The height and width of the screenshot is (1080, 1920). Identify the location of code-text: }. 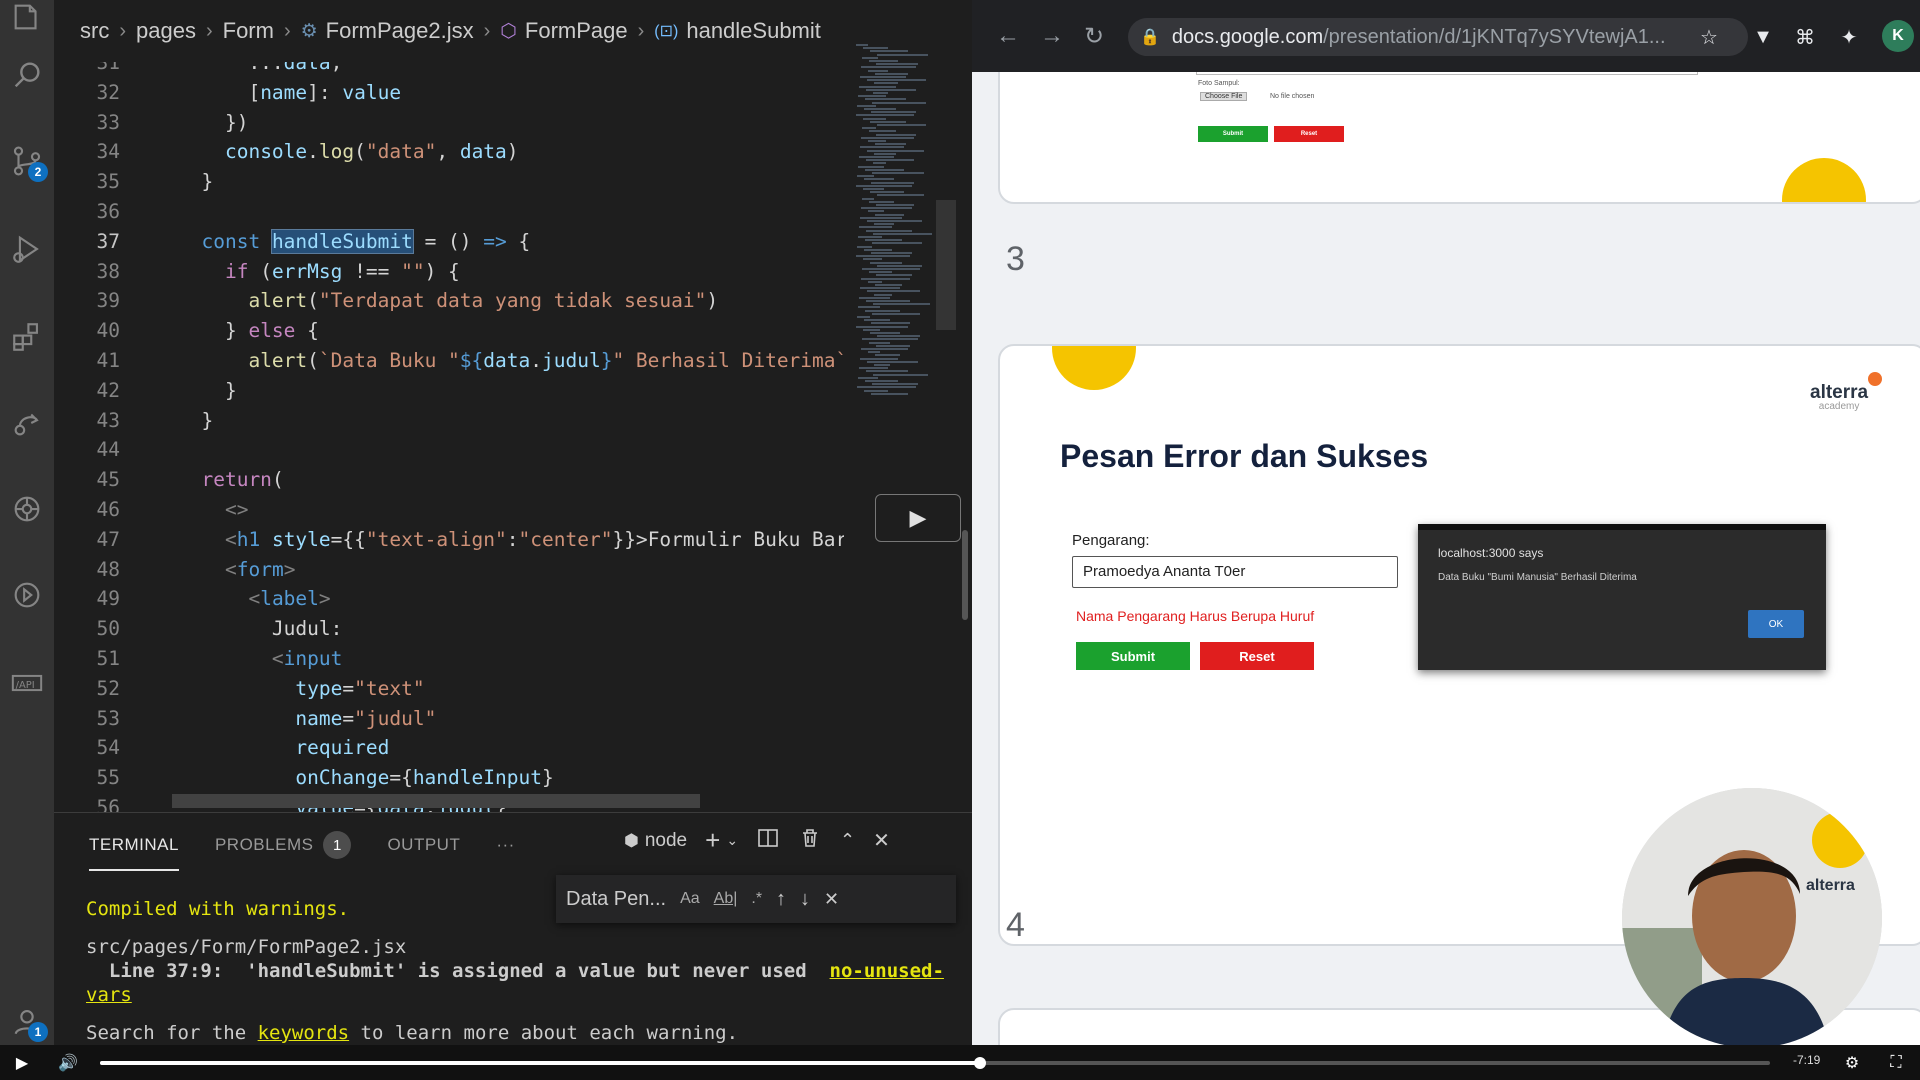
(196, 420).